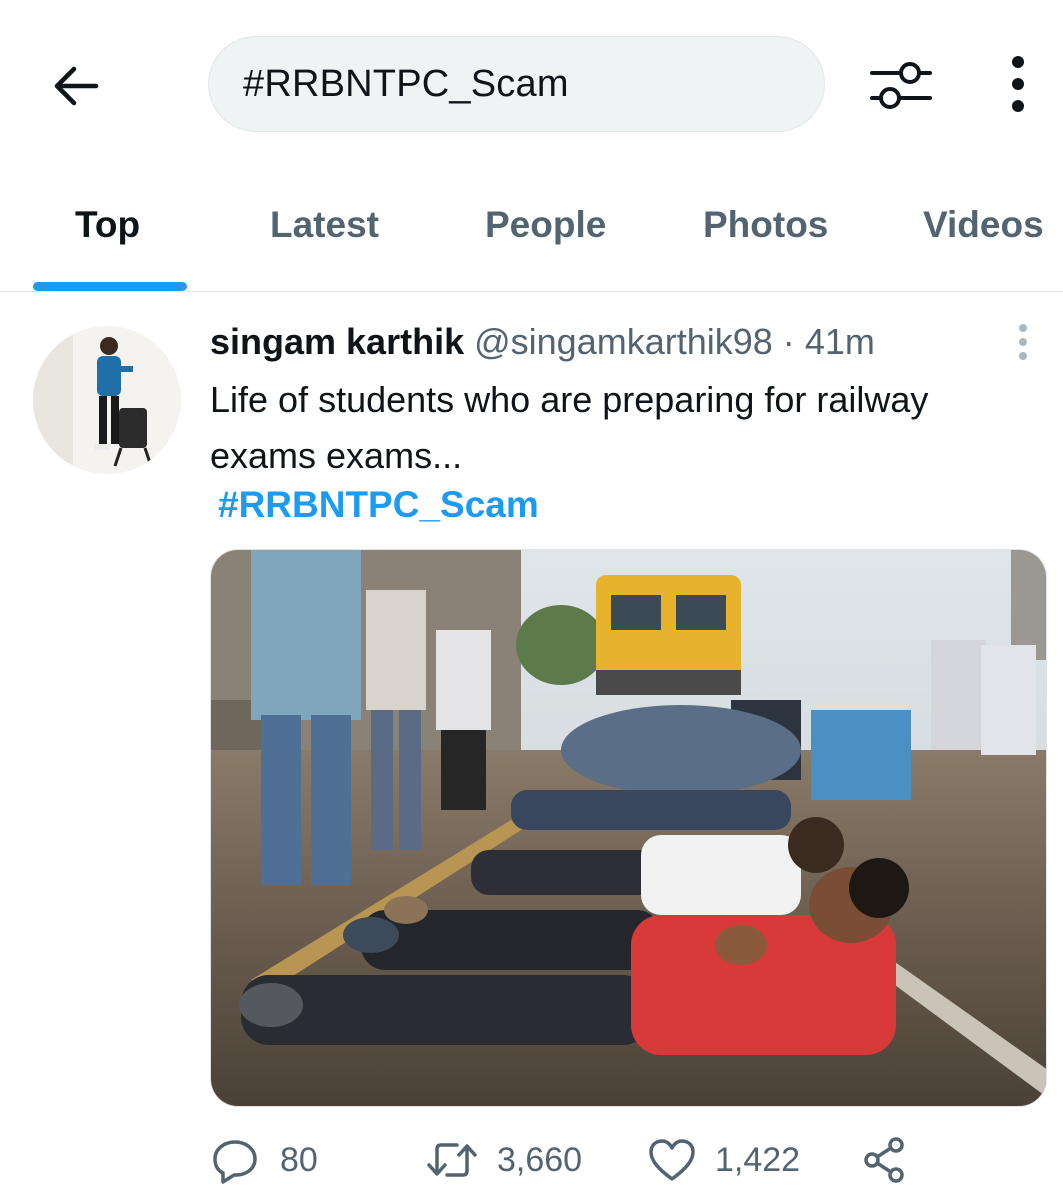 Image resolution: width=1063 pixels, height=1200 pixels. I want to click on share-icon, so click(884, 1160).